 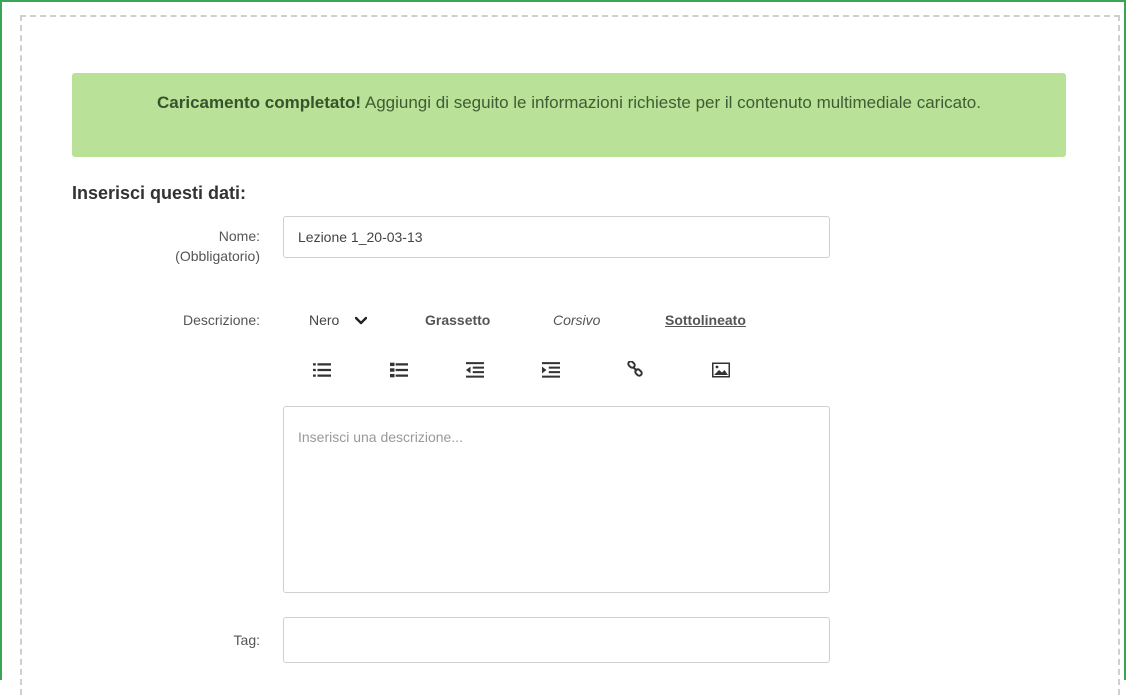 I want to click on nome-required-label: (Obbligatorio), so click(x=217, y=256).